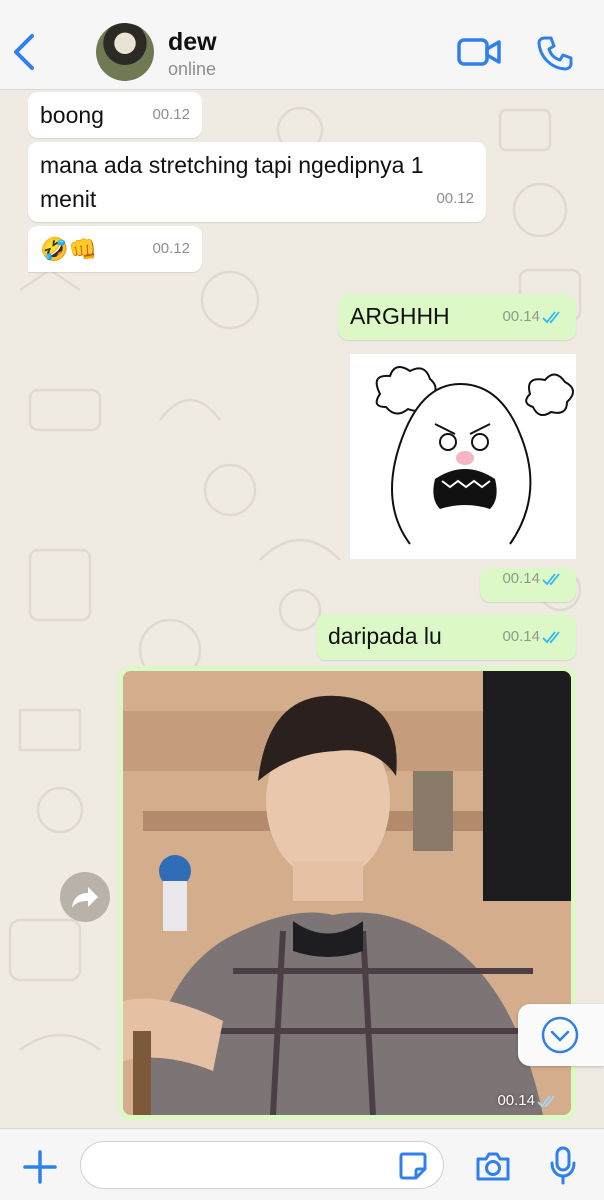  I want to click on video-camera-icon, so click(479, 52).